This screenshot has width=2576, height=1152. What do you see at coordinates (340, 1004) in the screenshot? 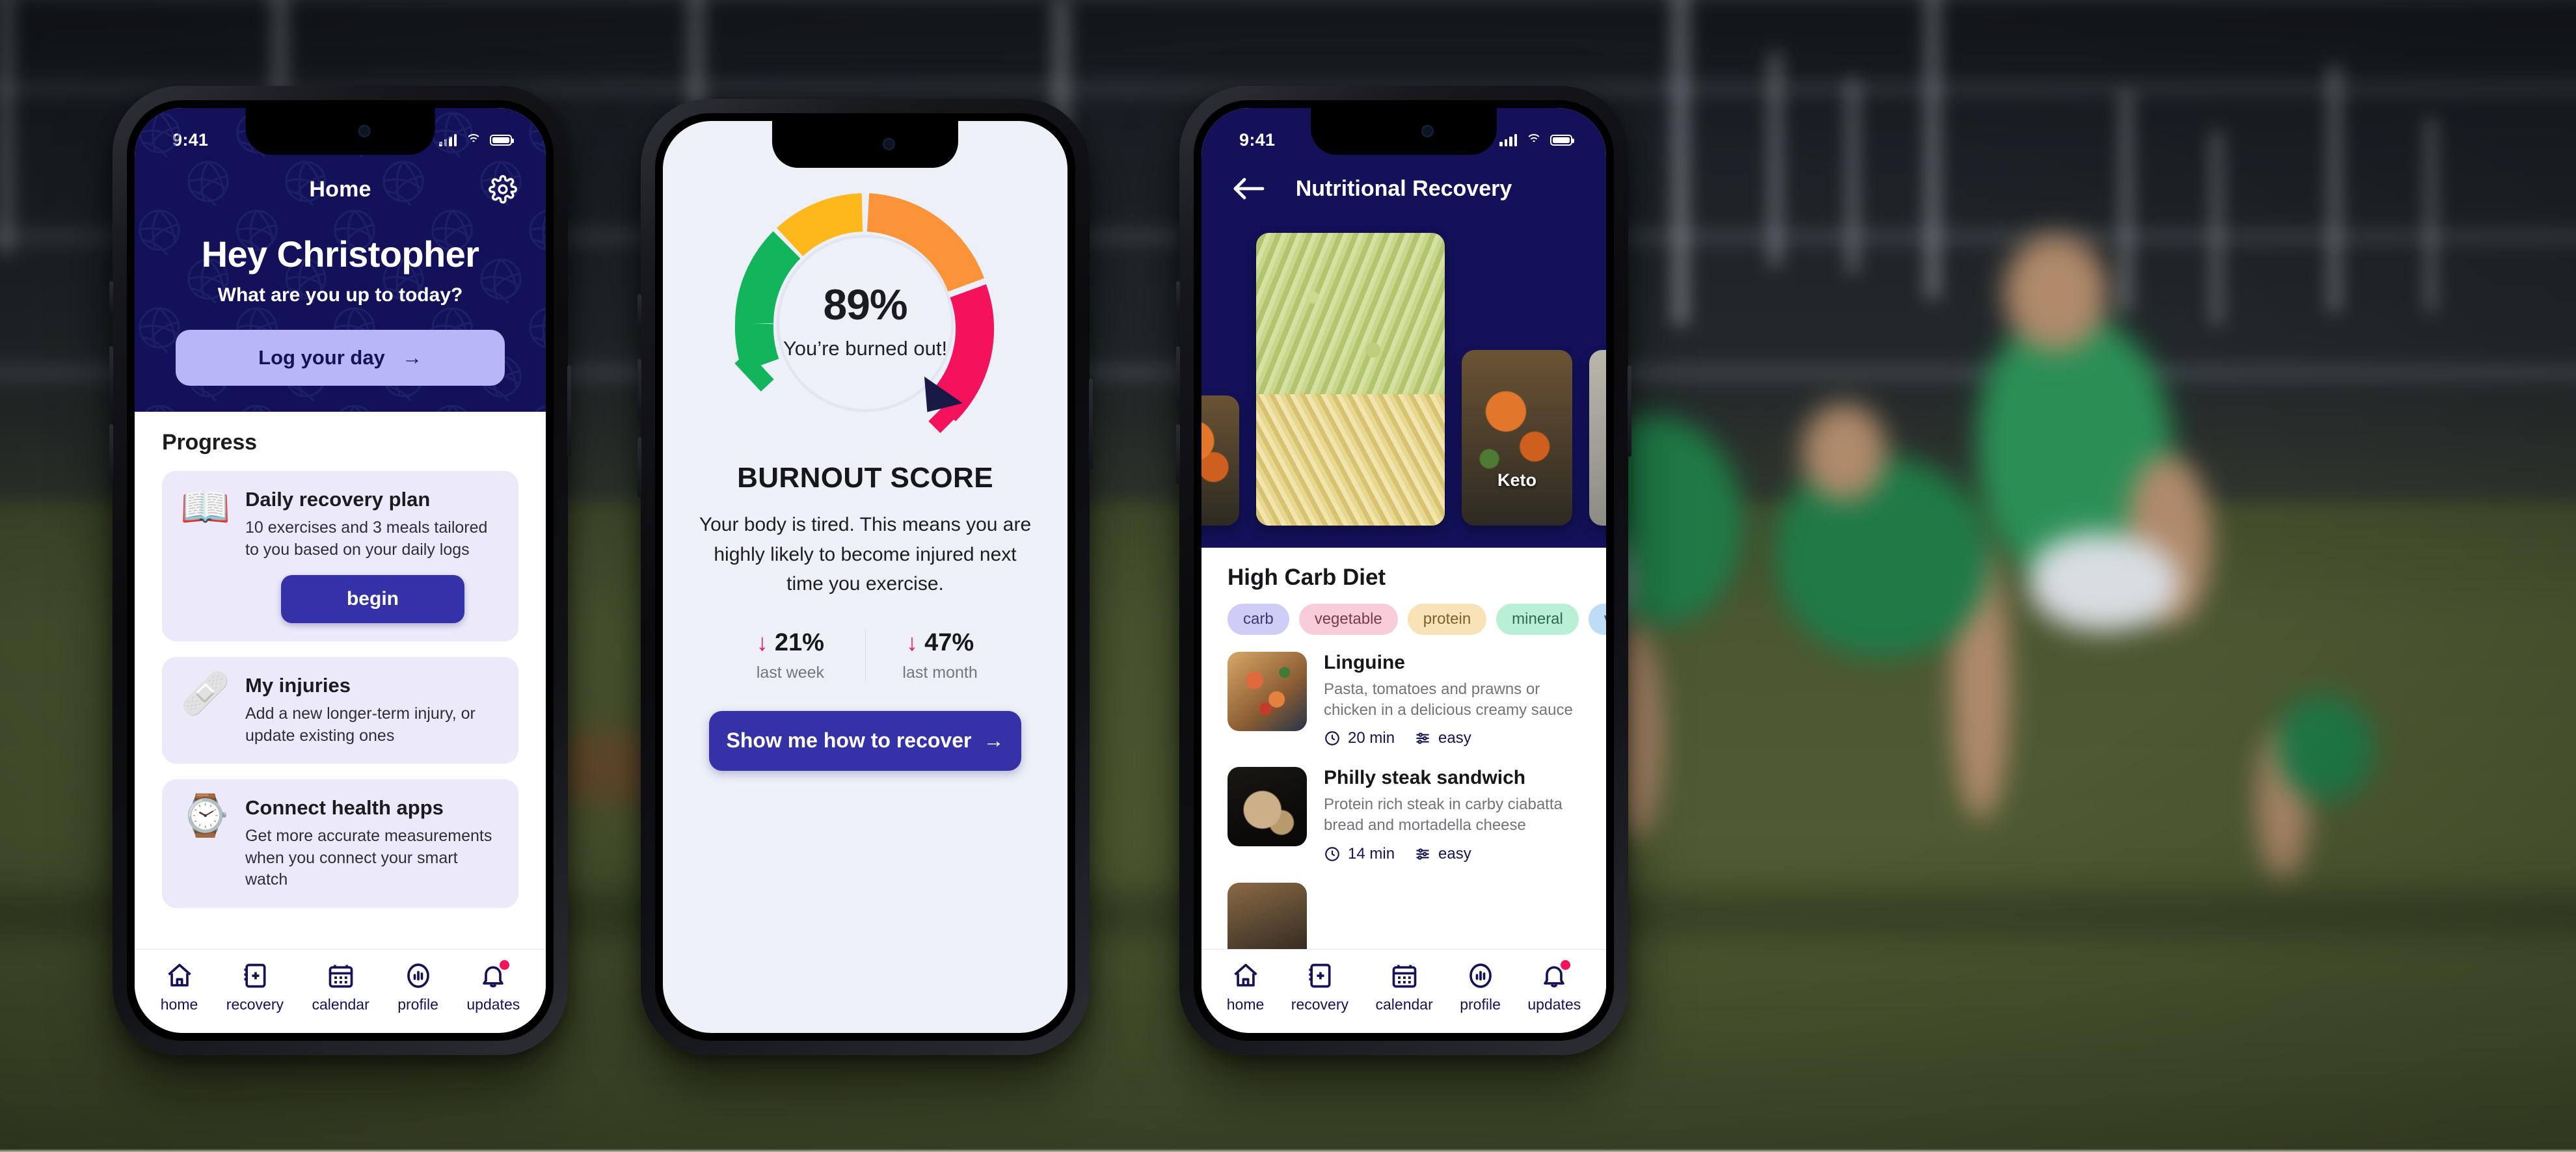
I see `tab-label: calendar` at bounding box center [340, 1004].